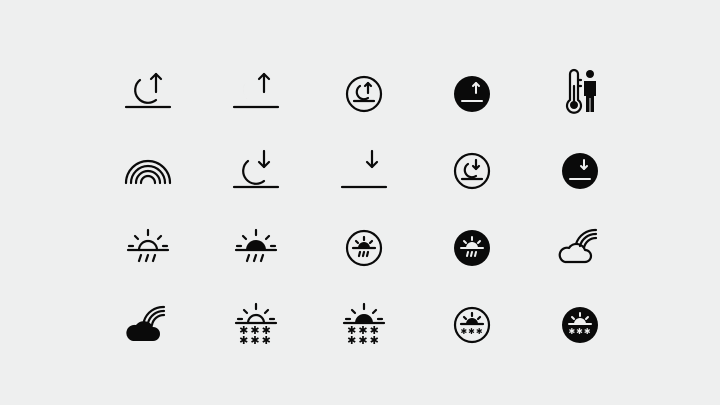 The width and height of the screenshot is (720, 405). I want to click on moonrise-circle-icon, so click(364, 94).